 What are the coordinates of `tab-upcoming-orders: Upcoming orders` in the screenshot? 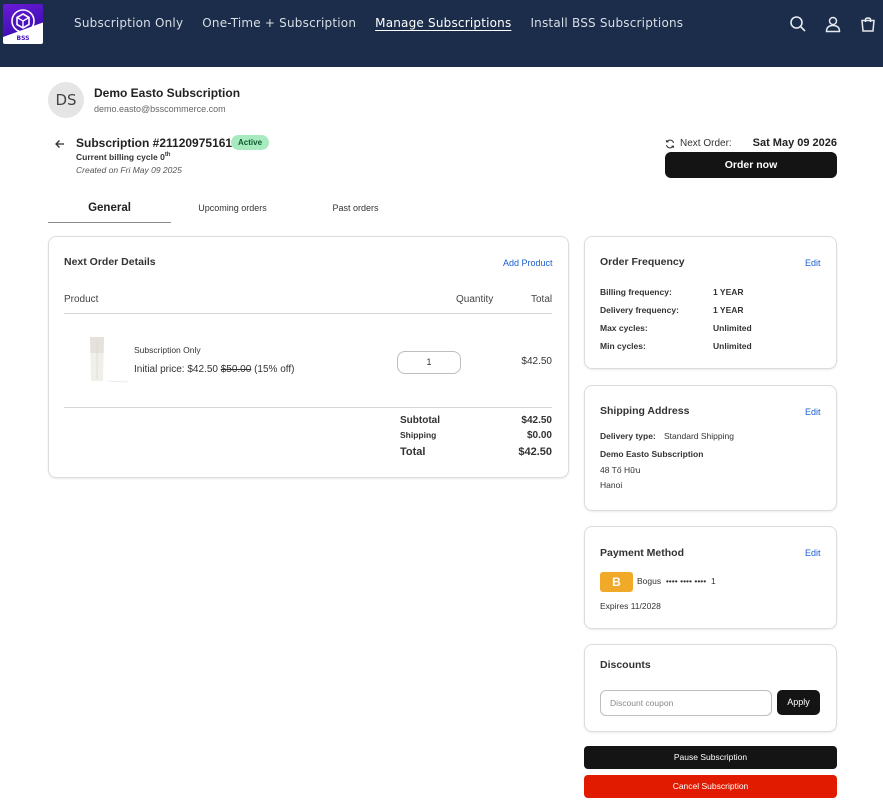 It's located at (232, 209).